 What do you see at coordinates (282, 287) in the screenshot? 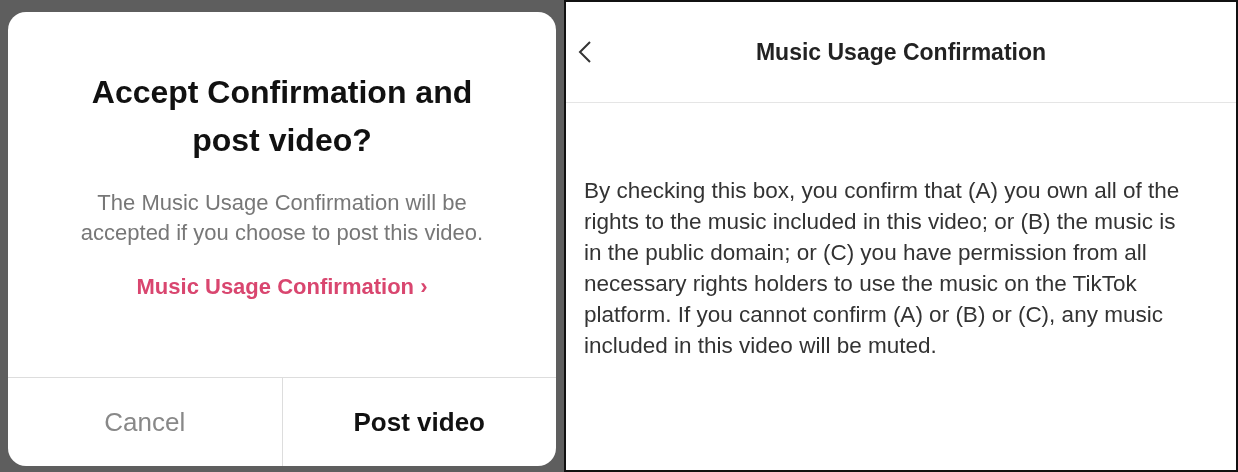
I see `music-usage-link: Music Usage Confirmation ›` at bounding box center [282, 287].